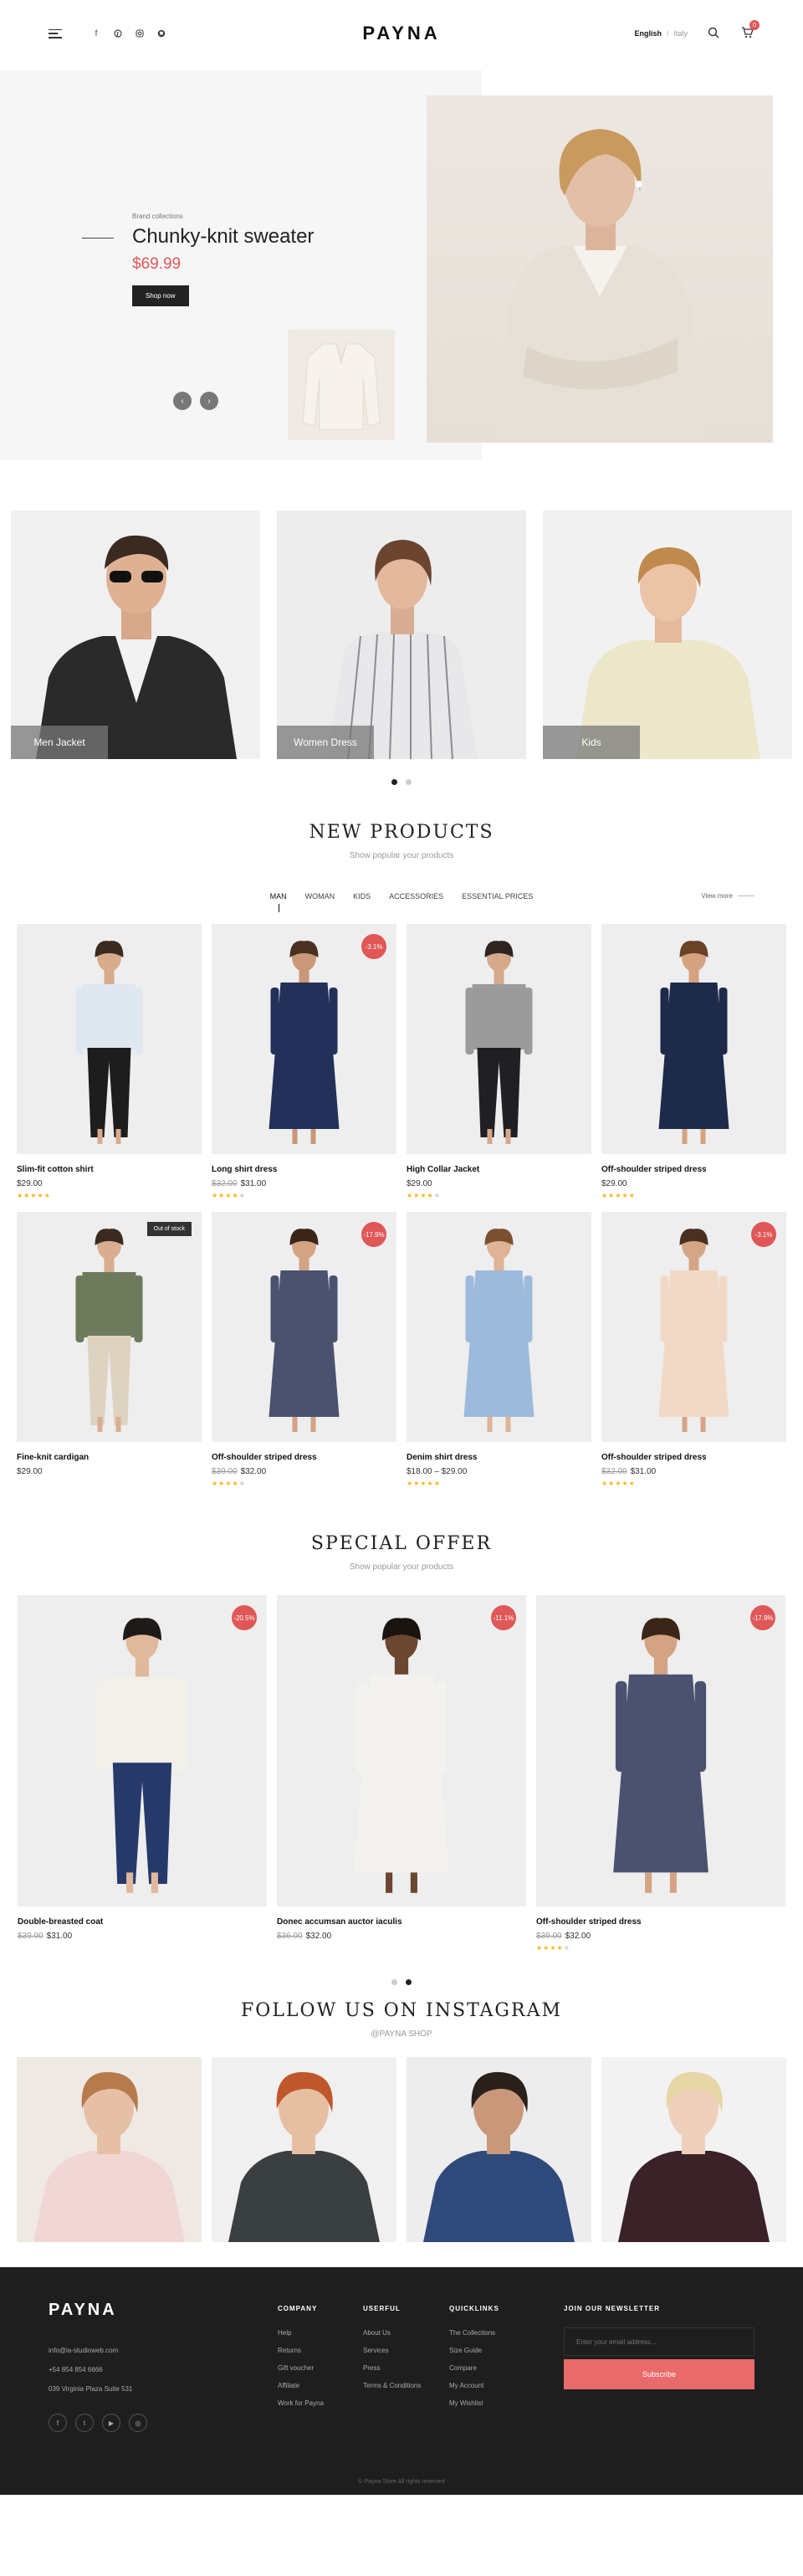 The height and width of the screenshot is (2576, 803). What do you see at coordinates (727, 896) in the screenshot?
I see `view-more-link: View more` at bounding box center [727, 896].